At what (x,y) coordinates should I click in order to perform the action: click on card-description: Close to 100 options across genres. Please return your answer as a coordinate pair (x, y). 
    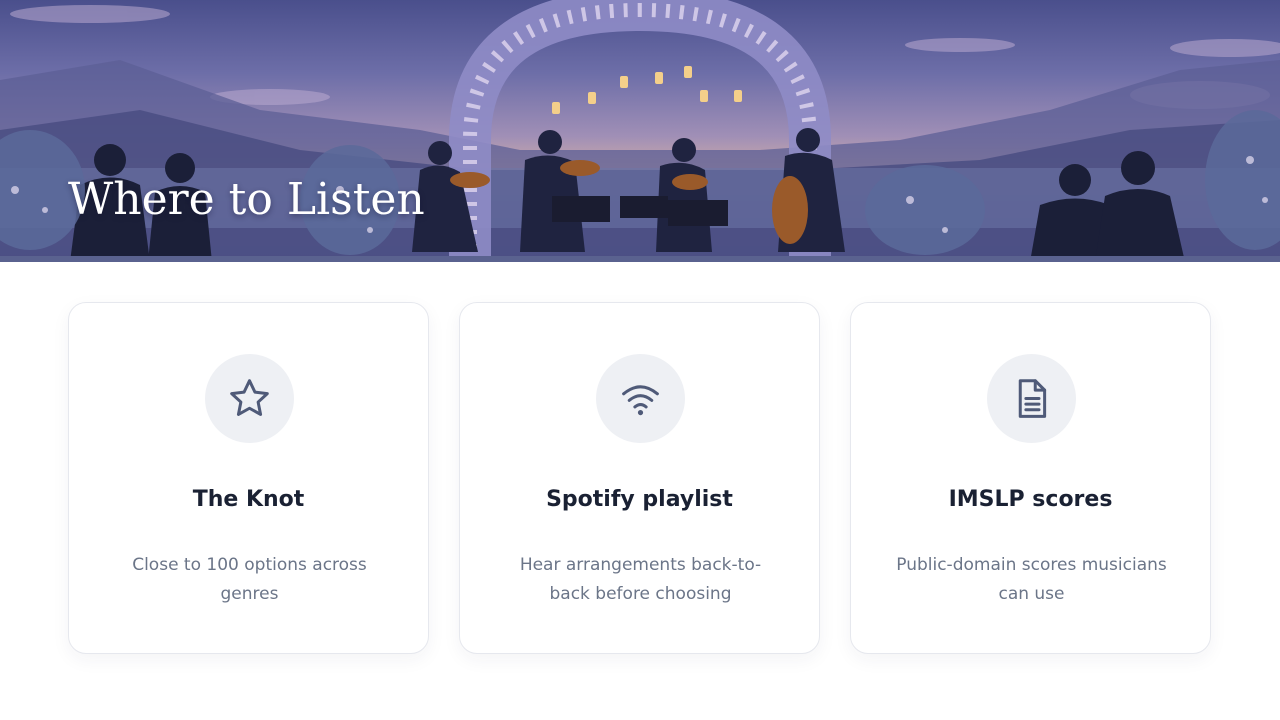
    Looking at the image, I should click on (249, 579).